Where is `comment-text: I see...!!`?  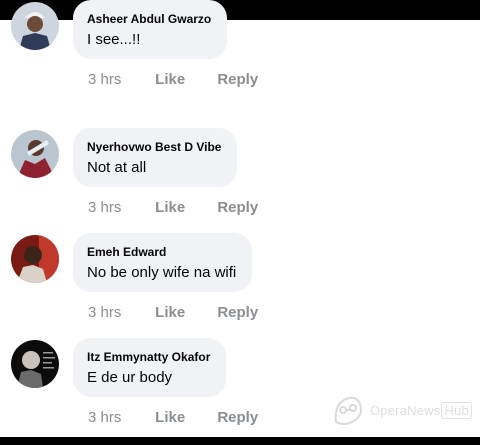 comment-text: I see...!! is located at coordinates (114, 39).